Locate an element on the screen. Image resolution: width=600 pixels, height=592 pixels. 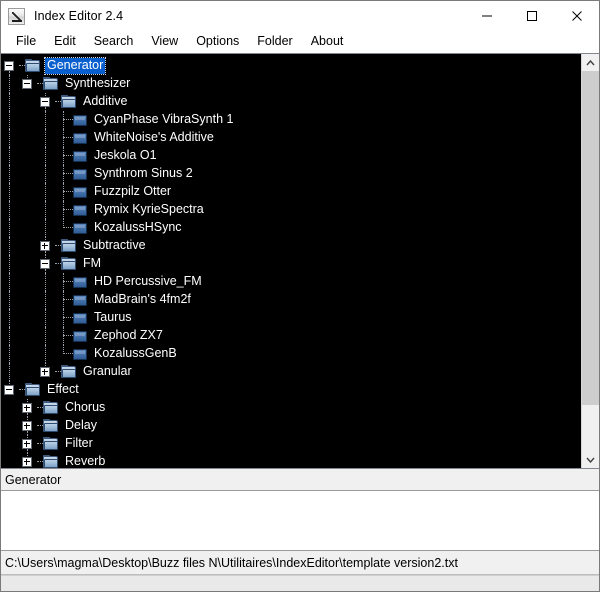
menu-item-options: Options is located at coordinates (217, 42).